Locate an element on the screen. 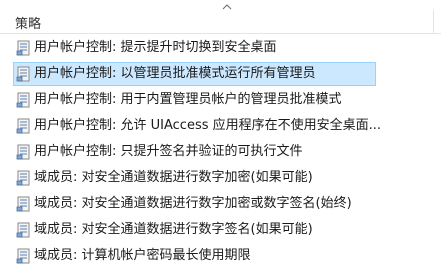 The width and height of the screenshot is (441, 277). policy-row: 域成员: 对安全通道数据进行数字加密或数字签名(始终) is located at coordinates (220, 204).